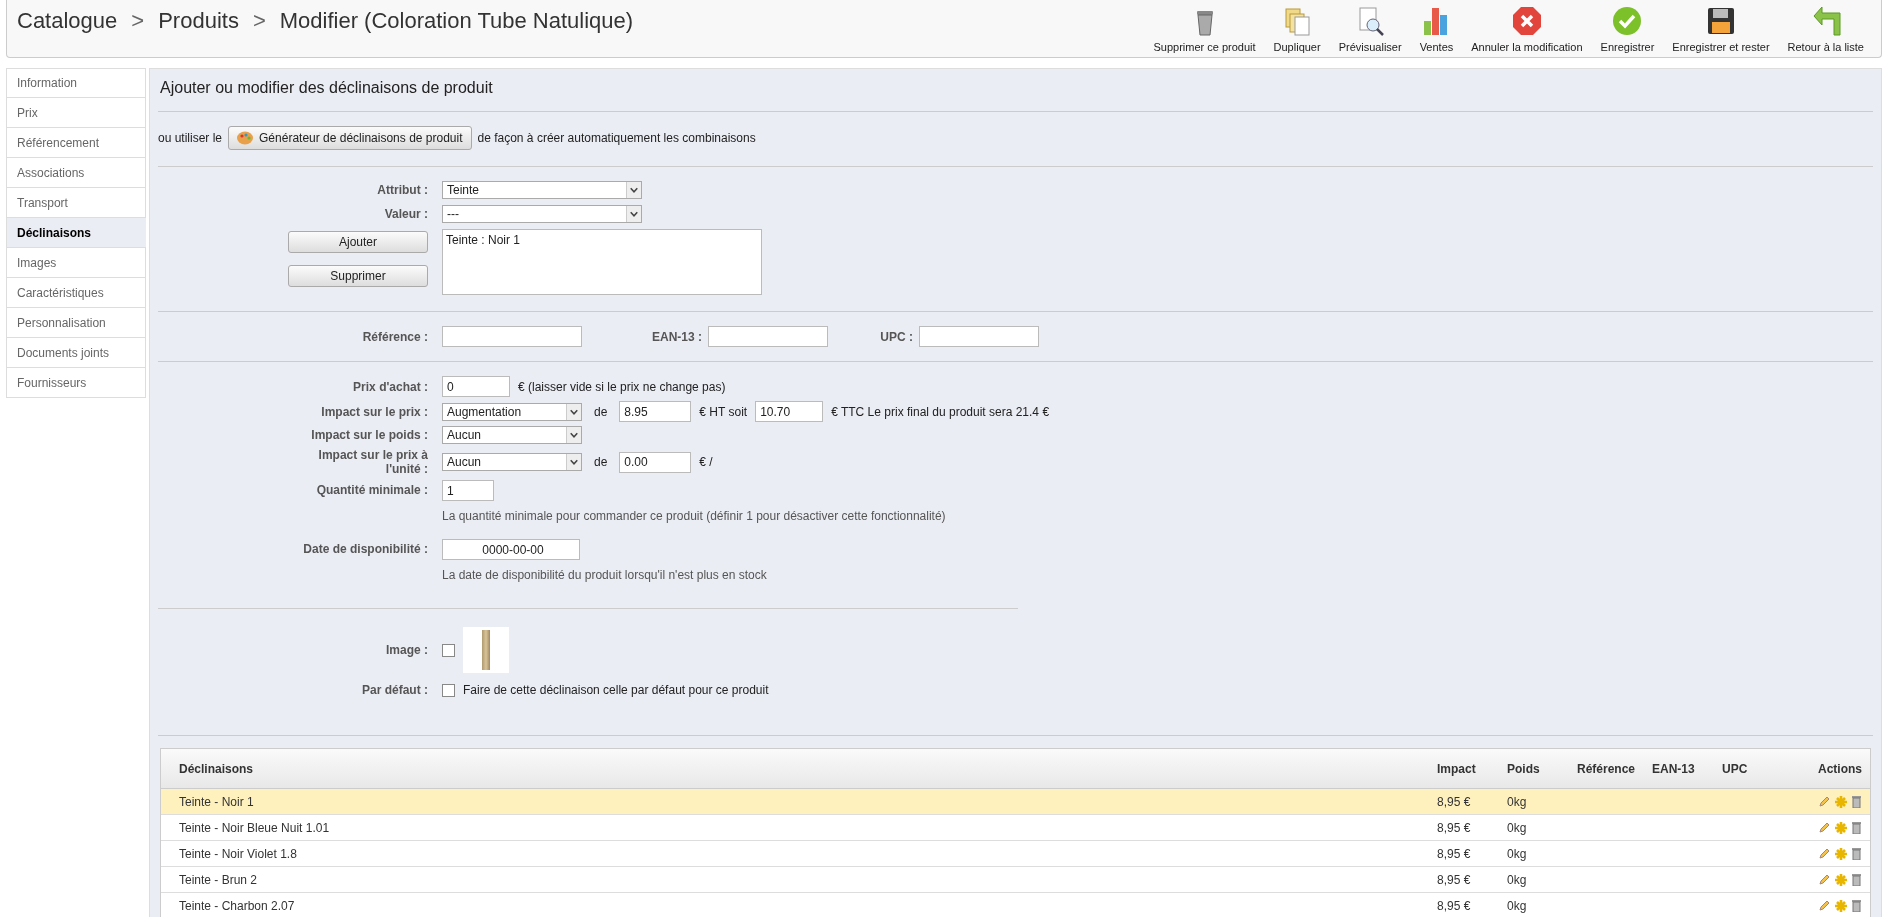 This screenshot has height=917, width=1888. I want to click on text-field: 1, so click(468, 490).